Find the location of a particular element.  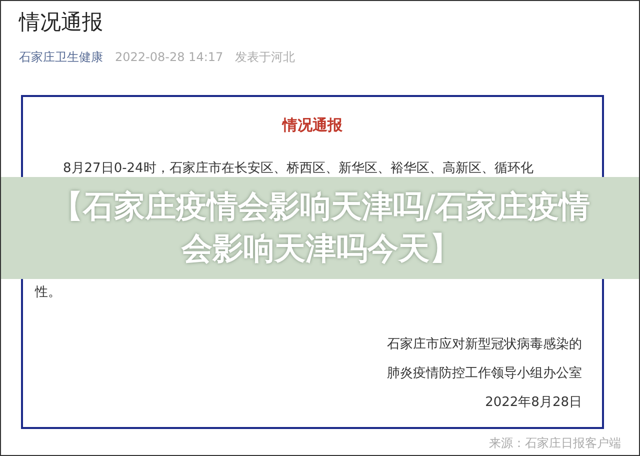

signature-line: 石家庄市应对新型冠状病毒感染的 is located at coordinates (484, 345).